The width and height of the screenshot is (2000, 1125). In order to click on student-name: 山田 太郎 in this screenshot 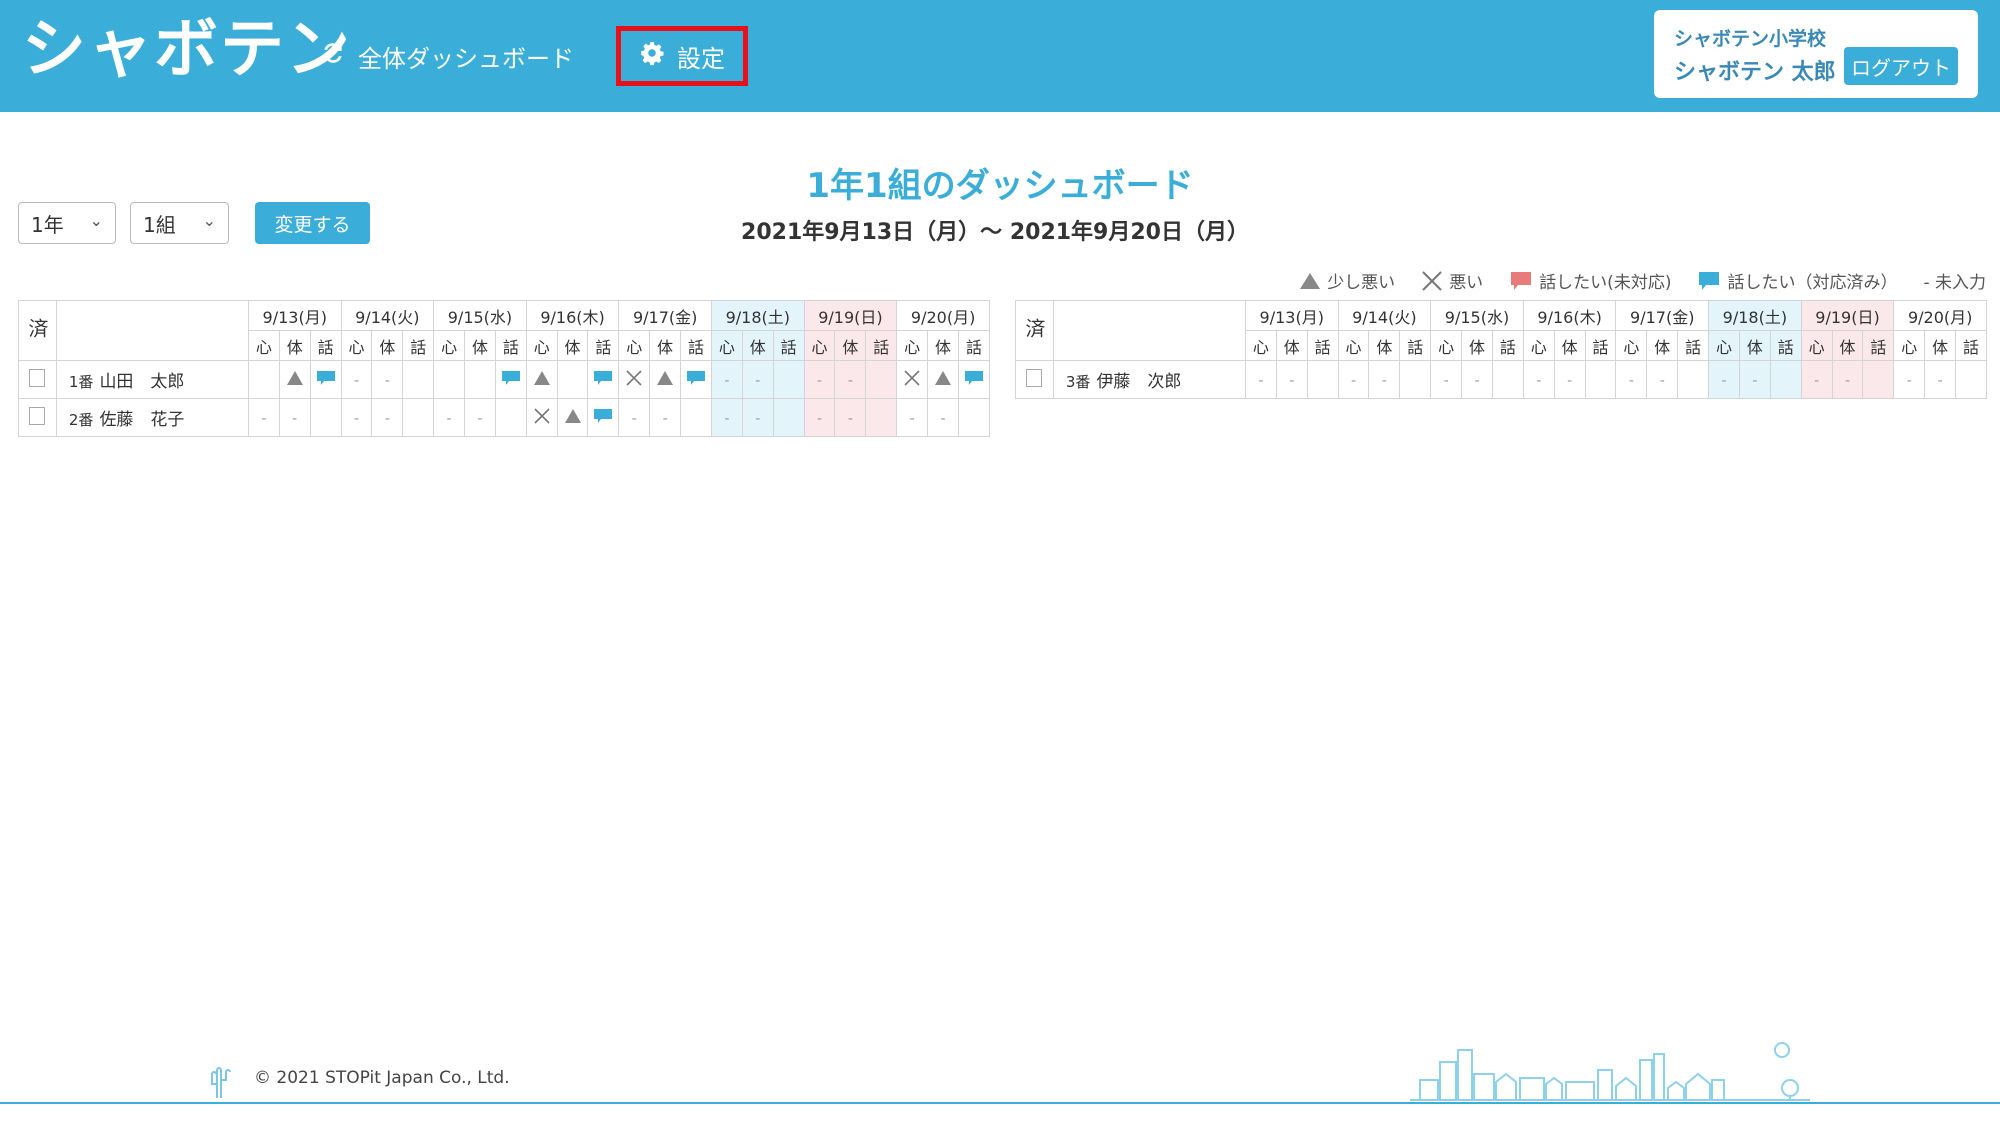, I will do `click(142, 382)`.